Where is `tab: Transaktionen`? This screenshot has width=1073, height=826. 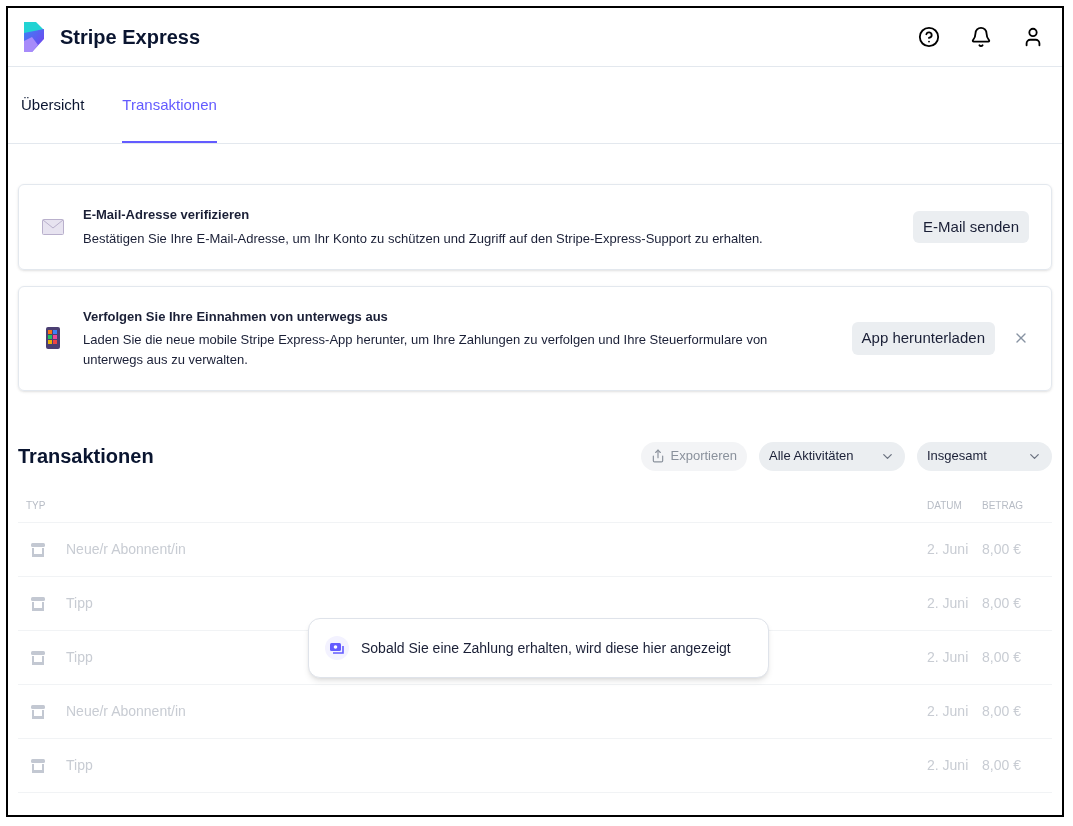
tab: Transaktionen is located at coordinates (169, 105).